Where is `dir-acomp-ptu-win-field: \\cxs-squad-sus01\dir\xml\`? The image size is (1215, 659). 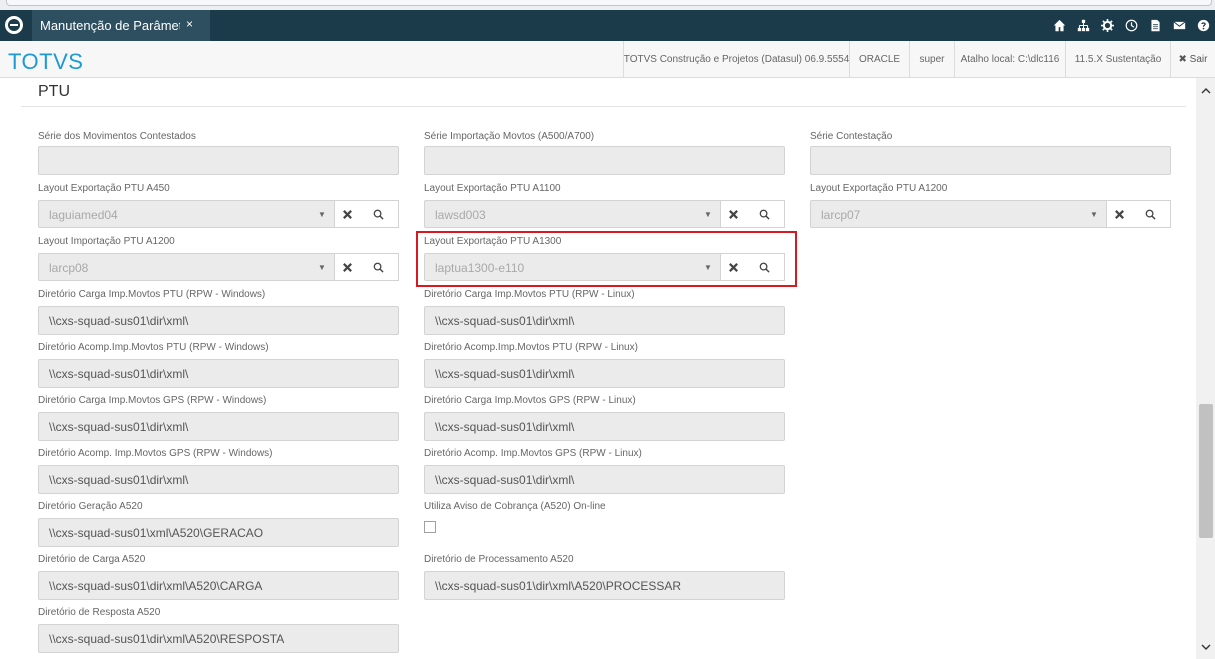 dir-acomp-ptu-win-field: \\cxs-squad-sus01\dir\xml\ is located at coordinates (218, 373).